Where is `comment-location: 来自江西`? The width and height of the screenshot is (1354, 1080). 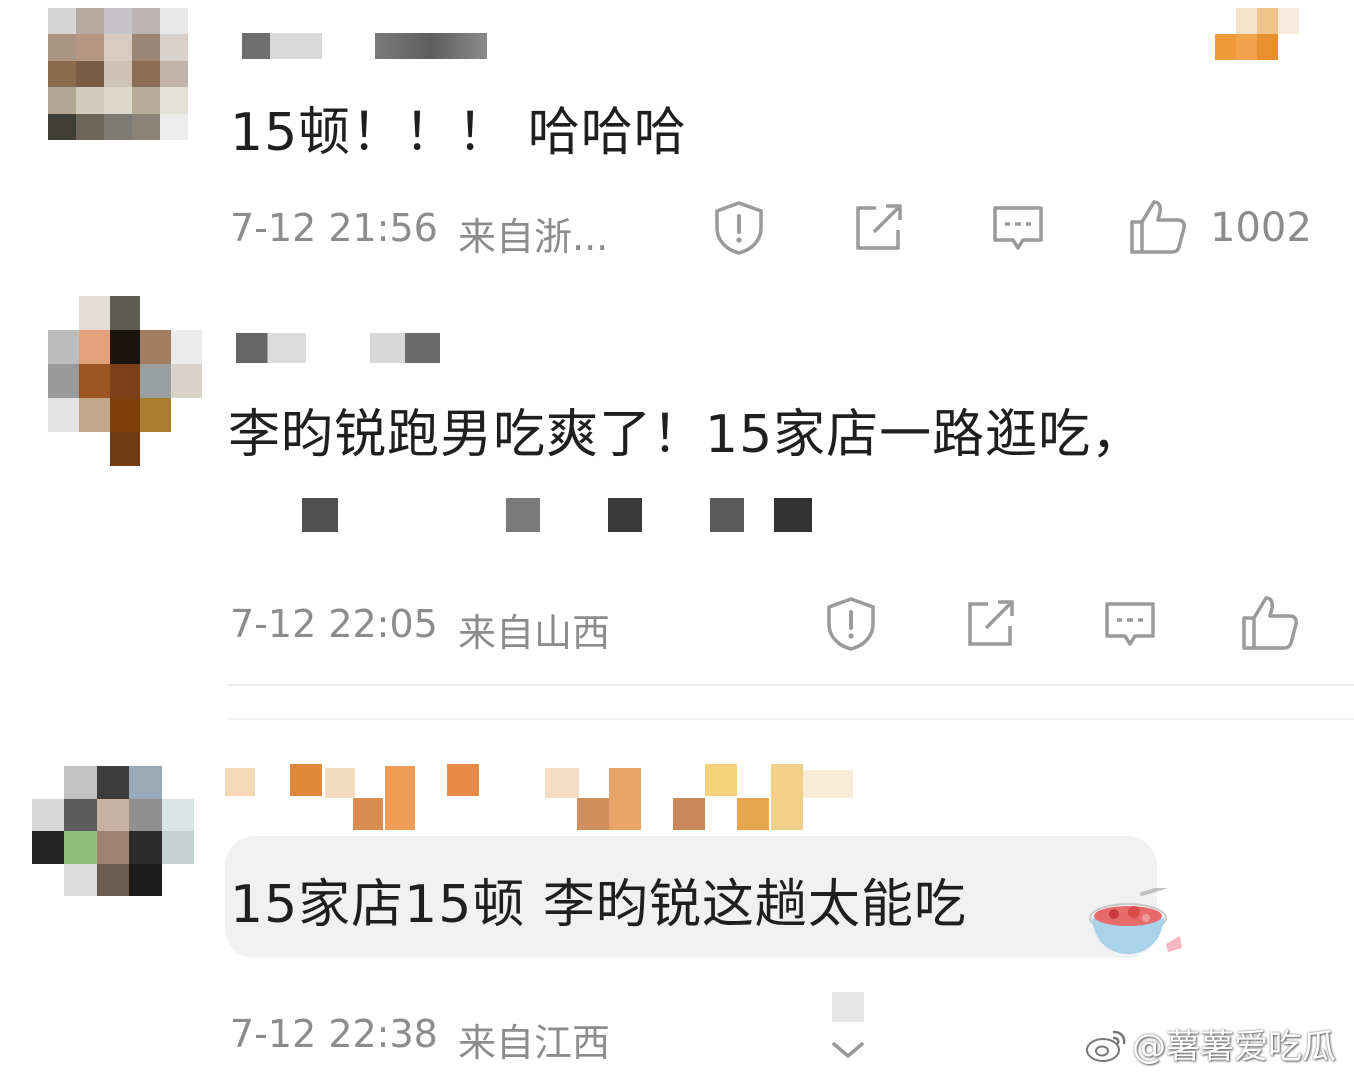
comment-location: 来自江西 is located at coordinates (534, 1043).